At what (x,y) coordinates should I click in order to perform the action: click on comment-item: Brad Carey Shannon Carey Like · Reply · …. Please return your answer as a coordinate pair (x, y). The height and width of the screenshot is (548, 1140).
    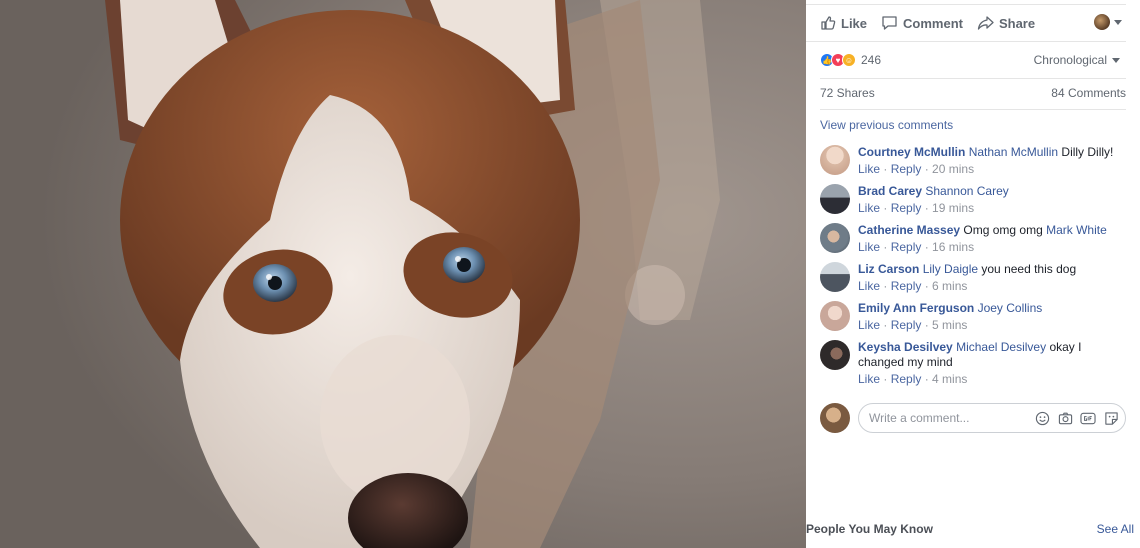
    Looking at the image, I should click on (973, 200).